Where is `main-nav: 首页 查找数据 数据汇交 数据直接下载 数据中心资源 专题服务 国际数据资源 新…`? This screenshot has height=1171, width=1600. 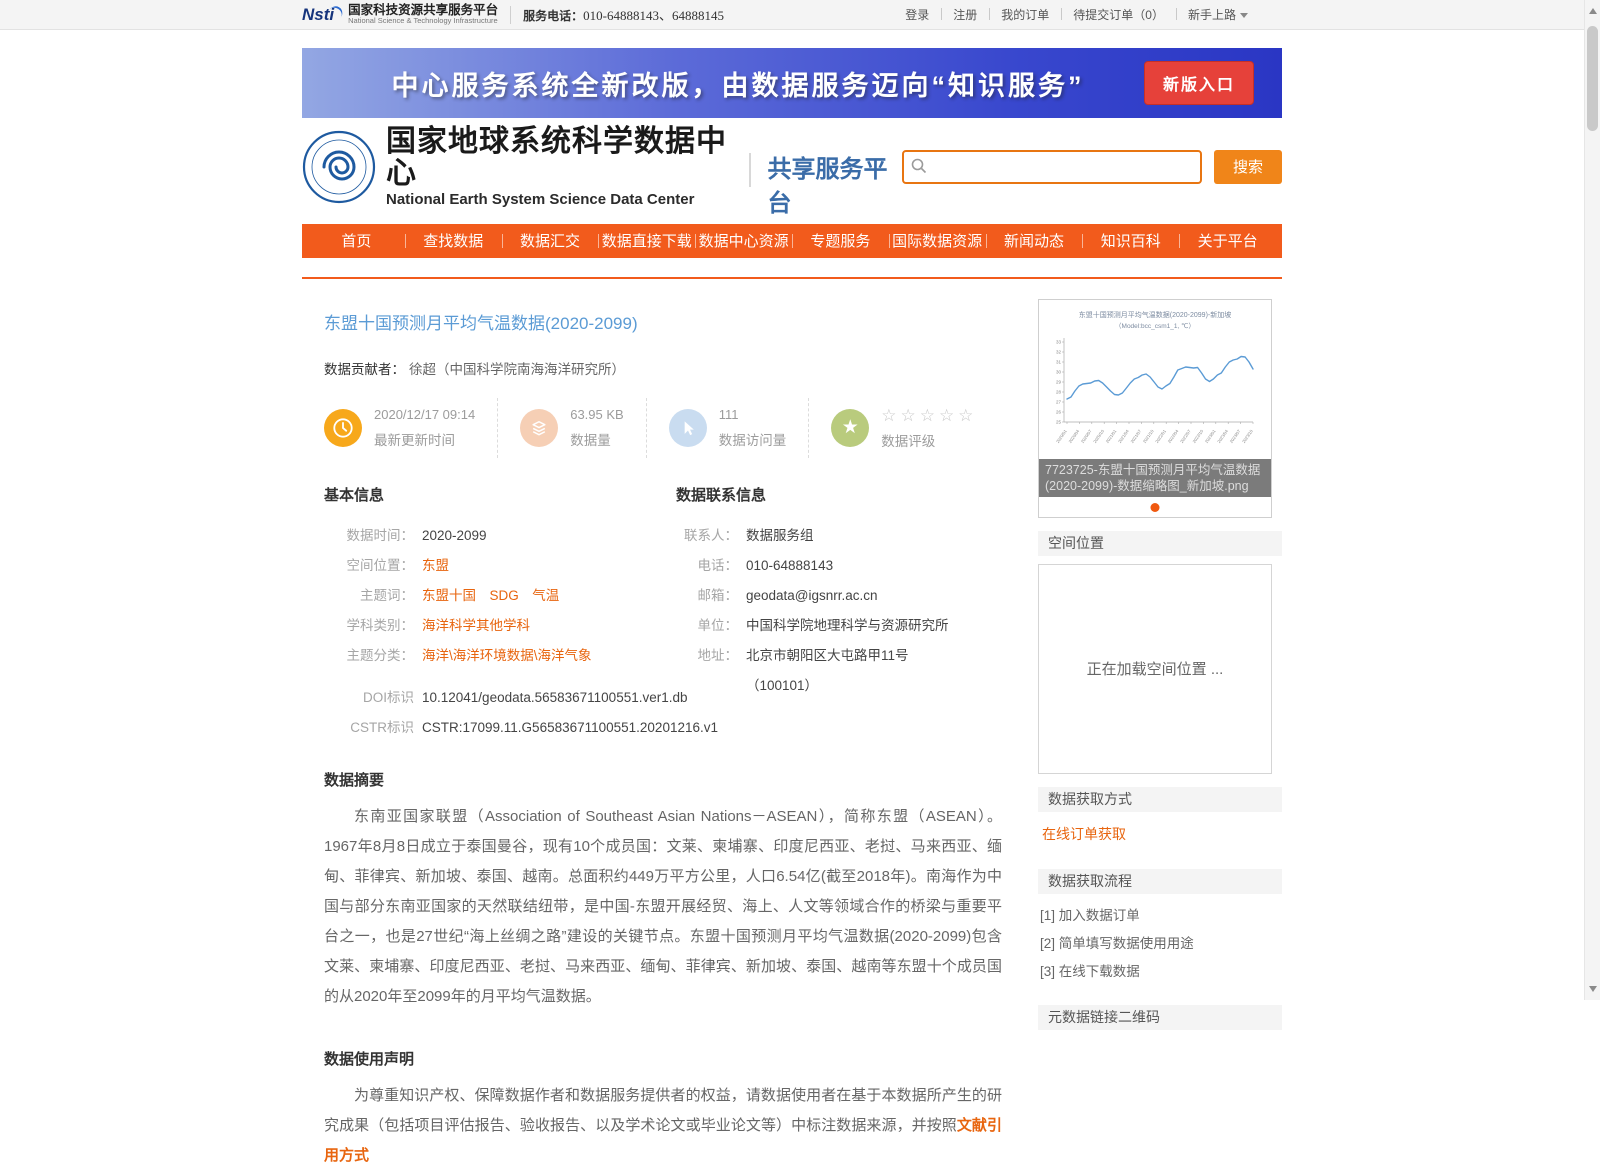
main-nav: 首页 查找数据 数据汇交 数据直接下载 数据中心资源 专题服务 国际数据资源 新… is located at coordinates (792, 240).